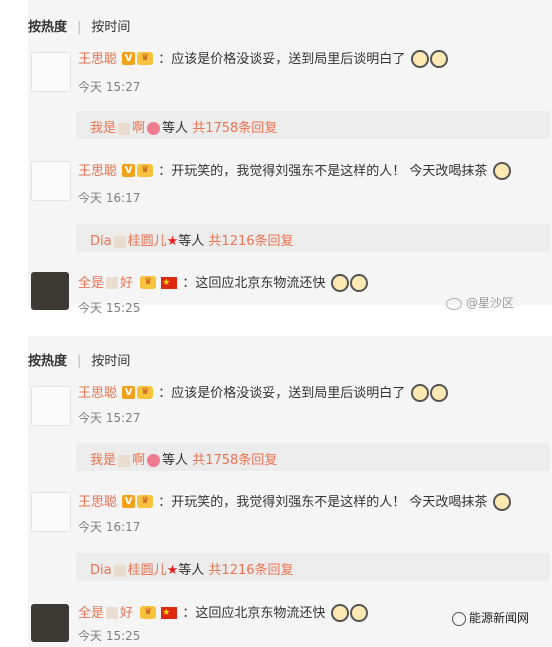 This screenshot has width=552, height=647. What do you see at coordinates (276, 325) in the screenshot?
I see `screenshot-divider` at bounding box center [276, 325].